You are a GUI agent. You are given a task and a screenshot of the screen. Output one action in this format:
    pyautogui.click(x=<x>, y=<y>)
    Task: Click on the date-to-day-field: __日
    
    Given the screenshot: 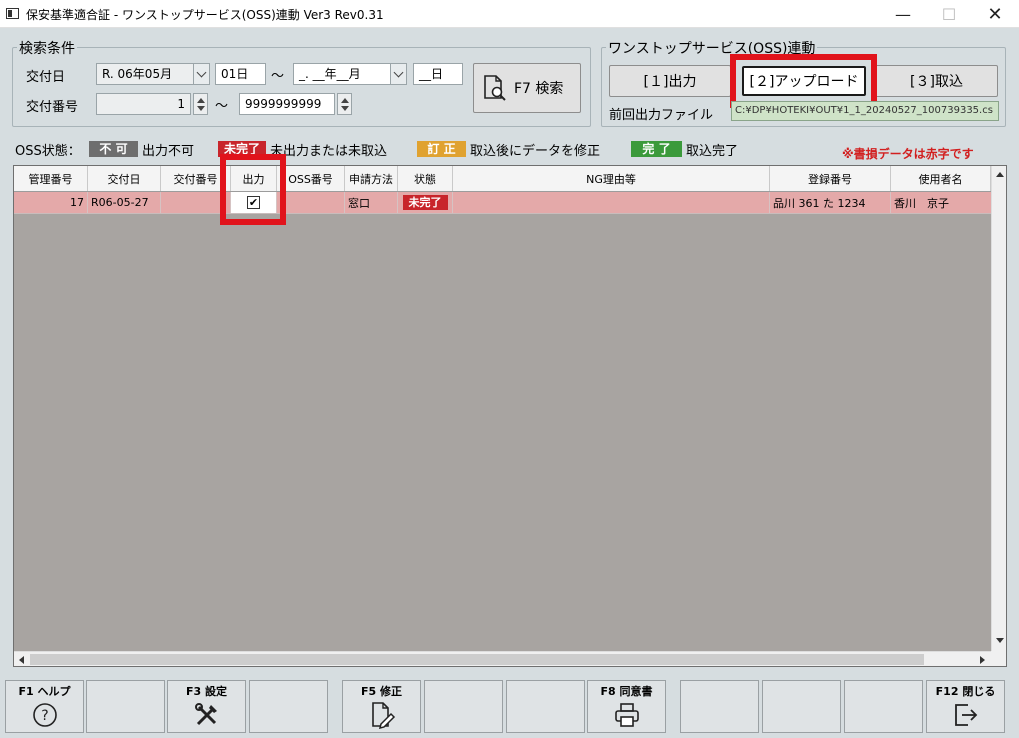 What is the action you would take?
    pyautogui.click(x=438, y=74)
    